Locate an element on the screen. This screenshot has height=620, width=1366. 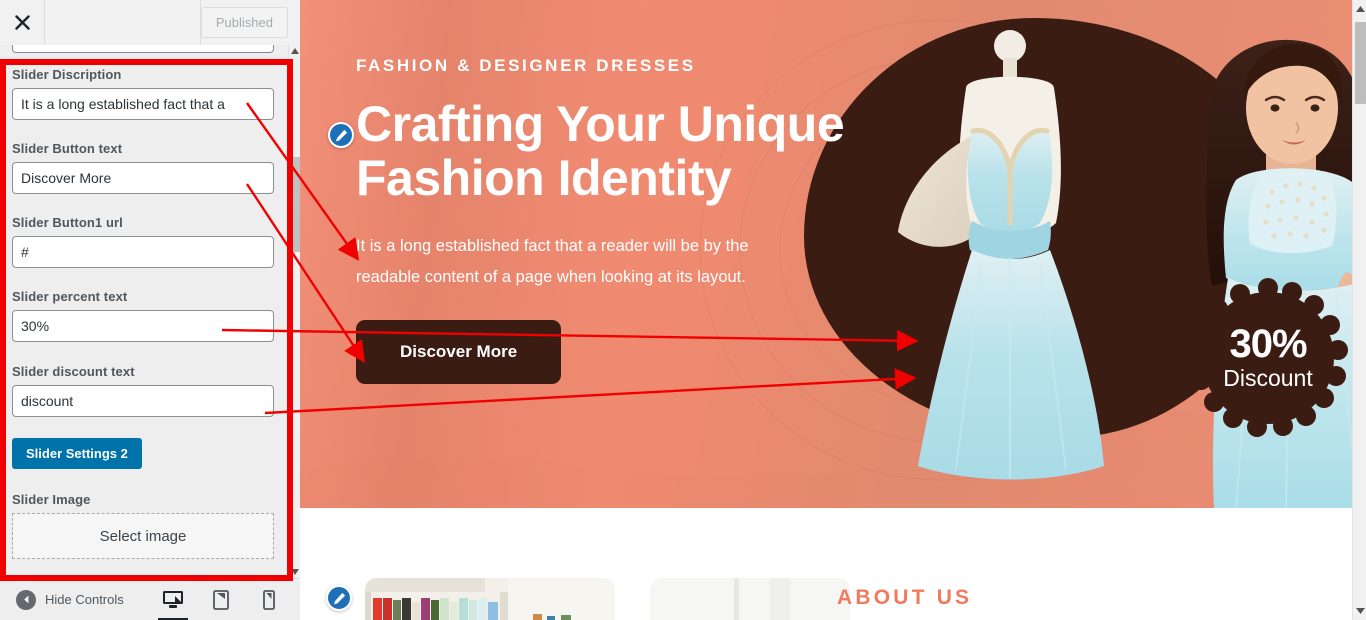
page-scrollbar is located at coordinates (1359, 310).